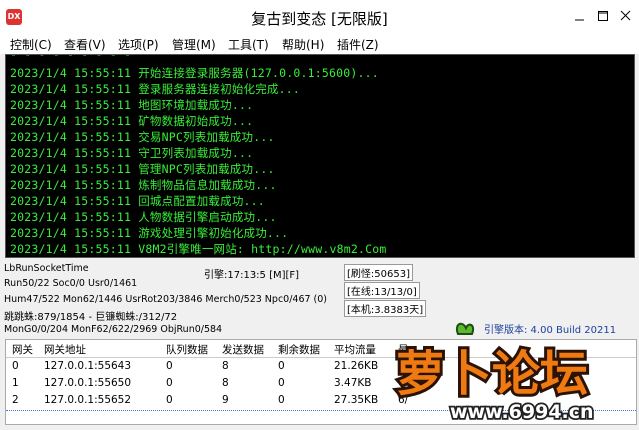  What do you see at coordinates (194, 44) in the screenshot?
I see `menu-manage: 管理(M)` at bounding box center [194, 44].